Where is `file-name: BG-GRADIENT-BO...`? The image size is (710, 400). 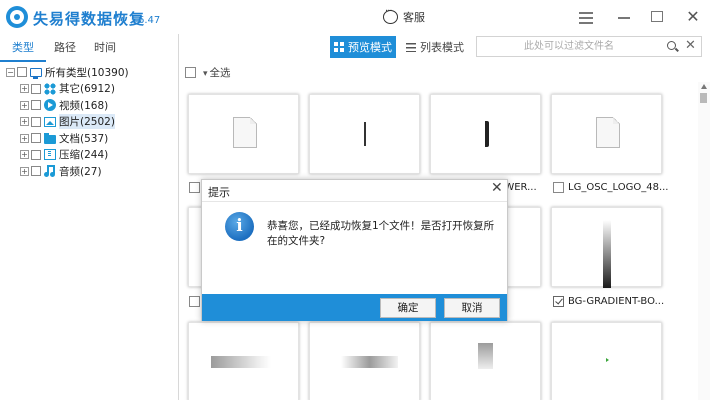 file-name: BG-GRADIENT-BO... is located at coordinates (616, 301).